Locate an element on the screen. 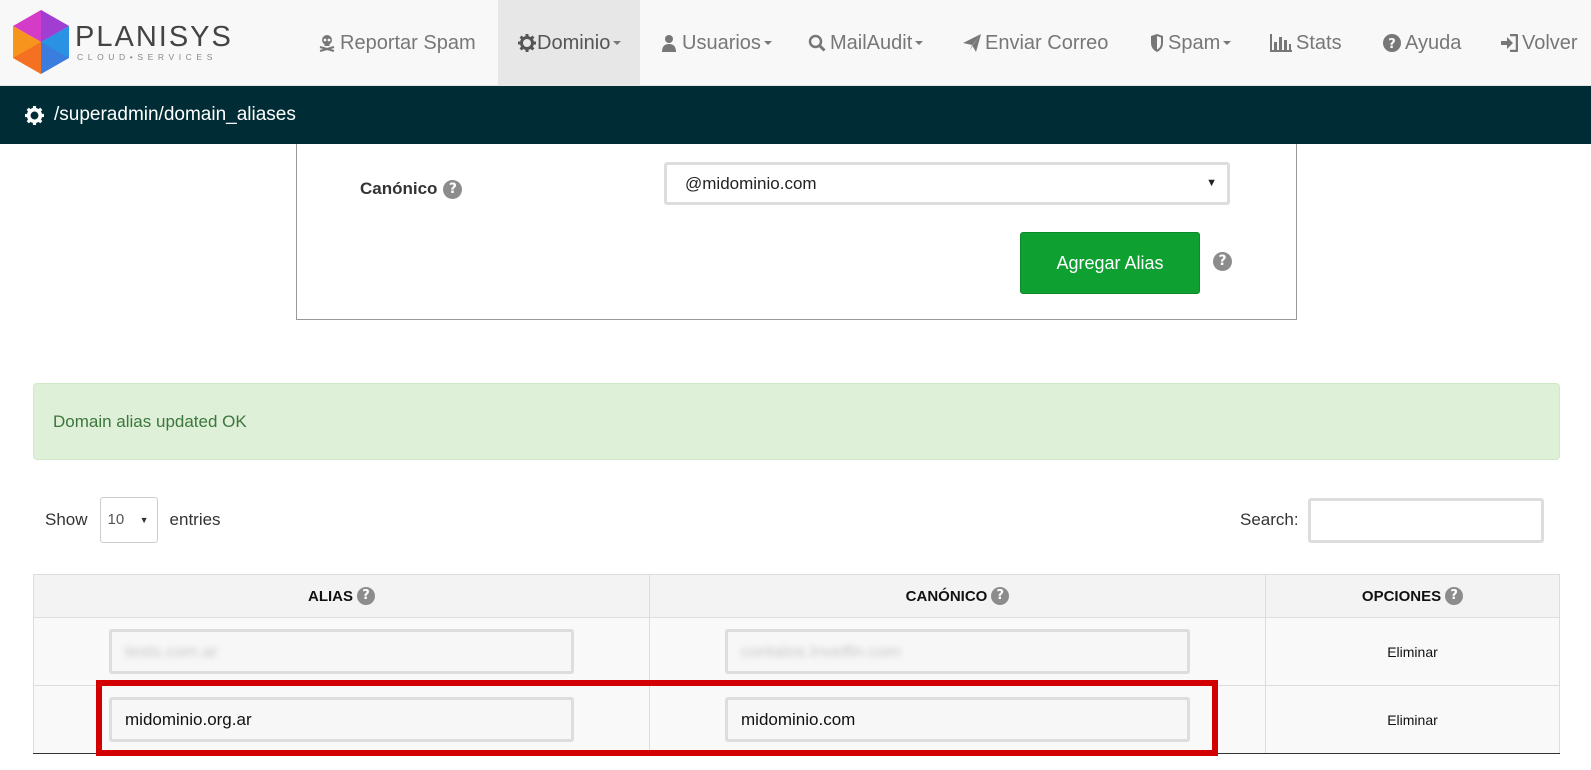 This screenshot has height=770, width=1591. entries-label: entries is located at coordinates (195, 519).